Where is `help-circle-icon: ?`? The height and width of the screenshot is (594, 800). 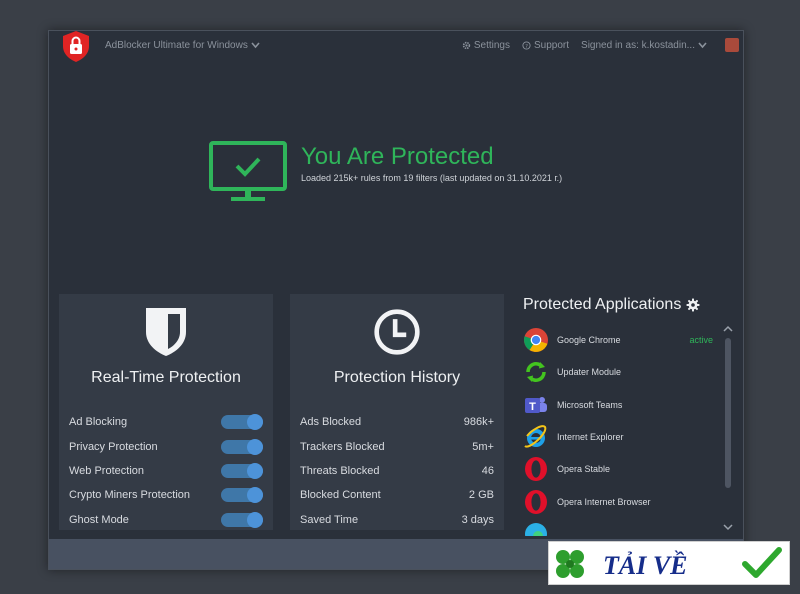
help-circle-icon: ? is located at coordinates (526, 45).